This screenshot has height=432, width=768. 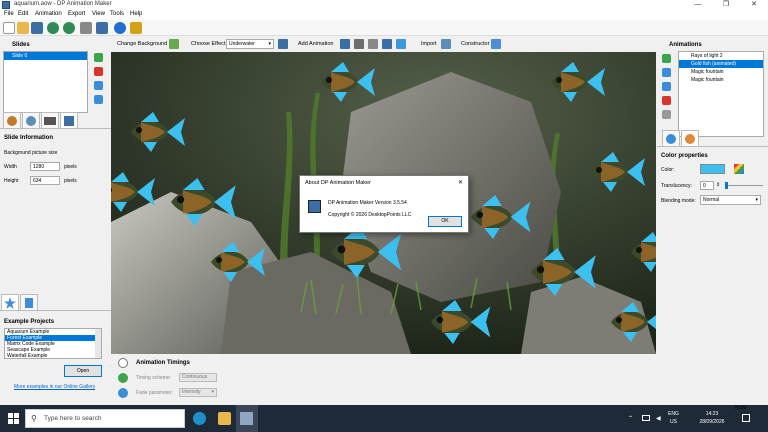 What do you see at coordinates (120, 28) in the screenshot?
I see `info-icon` at bounding box center [120, 28].